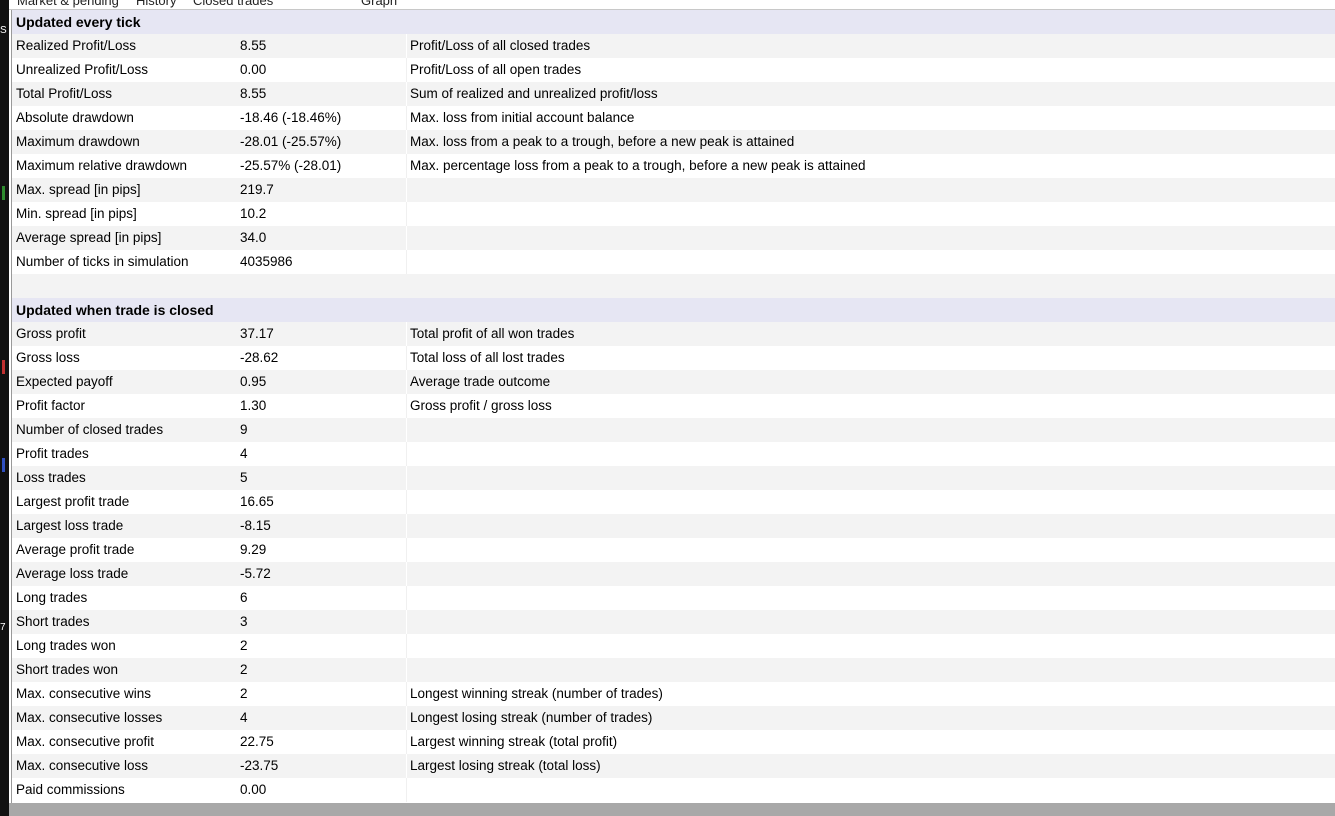  What do you see at coordinates (244, 429) in the screenshot?
I see `stat-value: 9` at bounding box center [244, 429].